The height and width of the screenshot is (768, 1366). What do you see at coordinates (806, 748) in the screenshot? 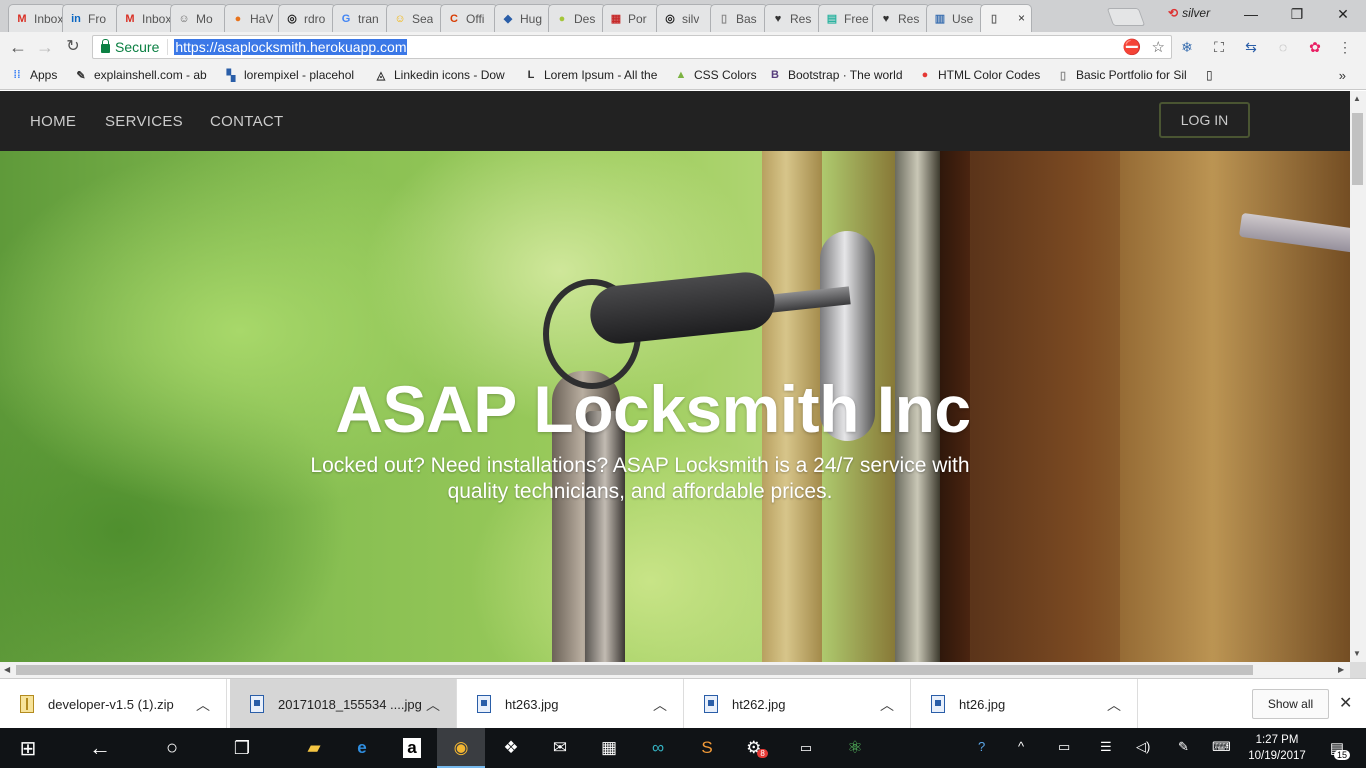
I see `terminal-icon: ▭` at bounding box center [806, 748].